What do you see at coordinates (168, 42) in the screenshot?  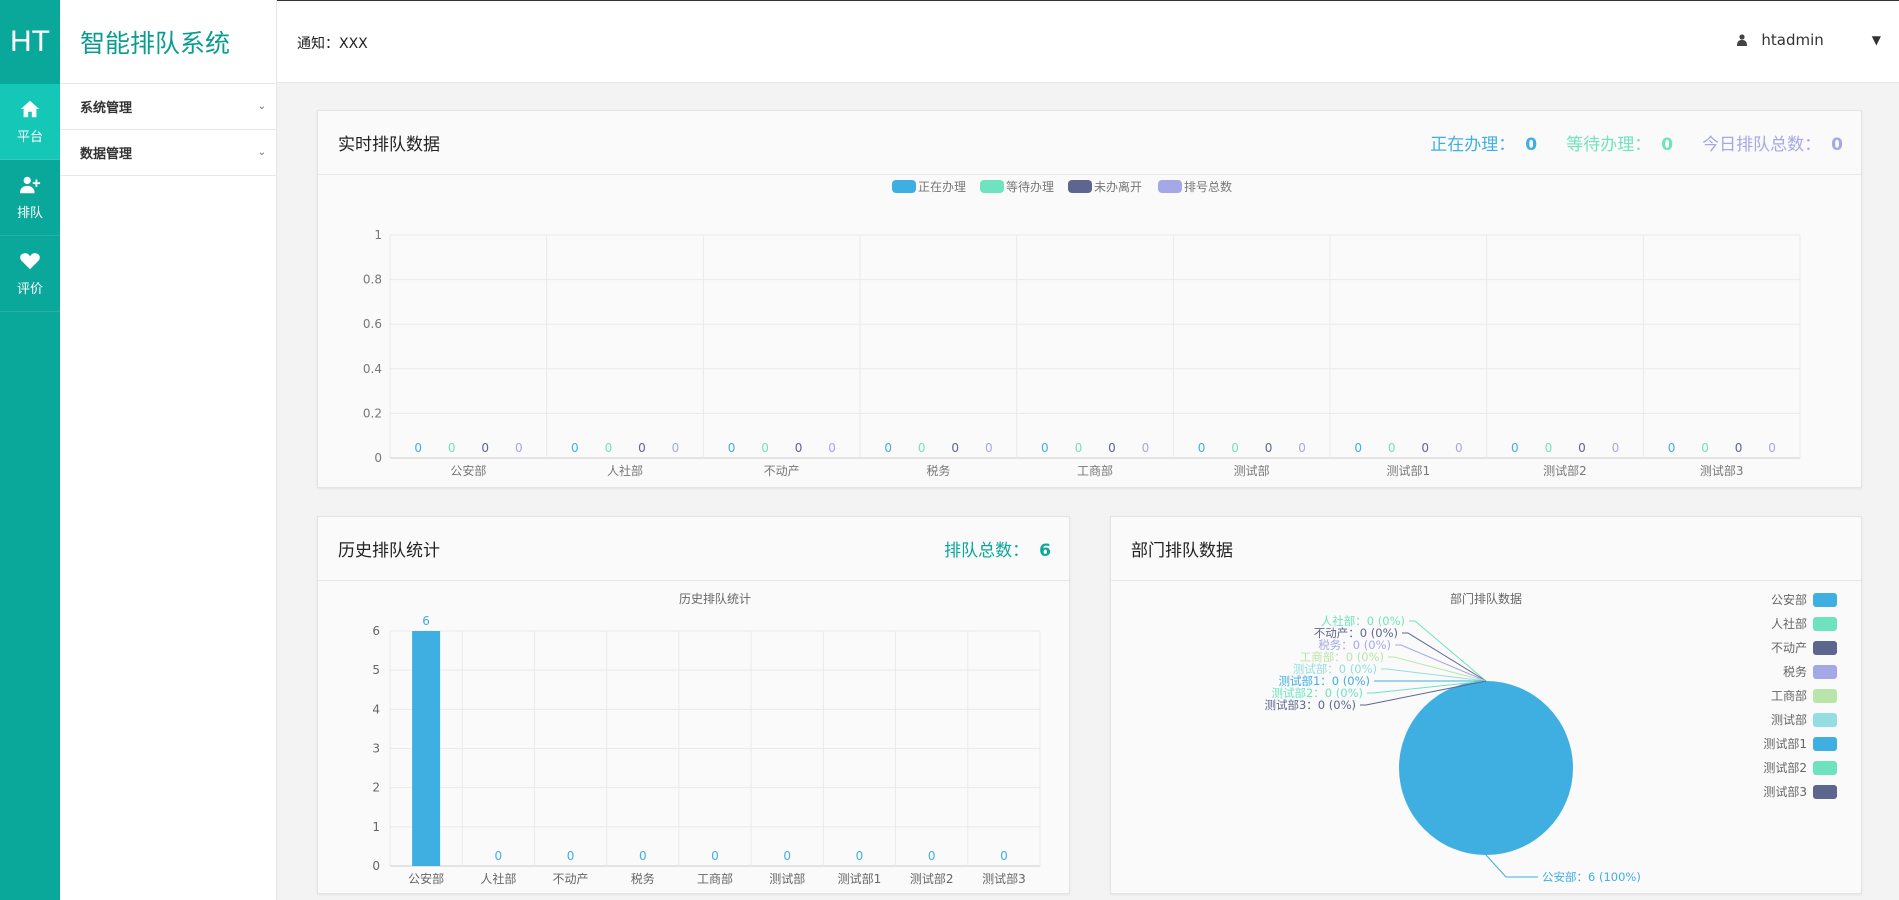 I see `system-title: 智能排队系统` at bounding box center [168, 42].